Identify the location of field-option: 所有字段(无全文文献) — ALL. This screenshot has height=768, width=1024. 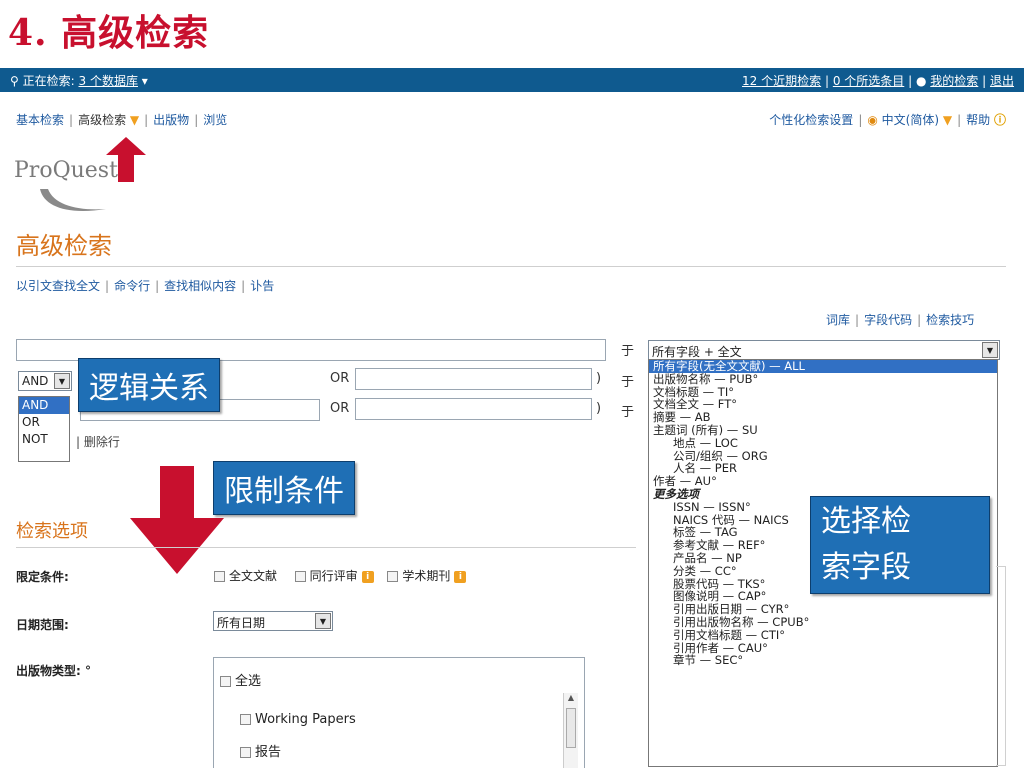
(823, 366).